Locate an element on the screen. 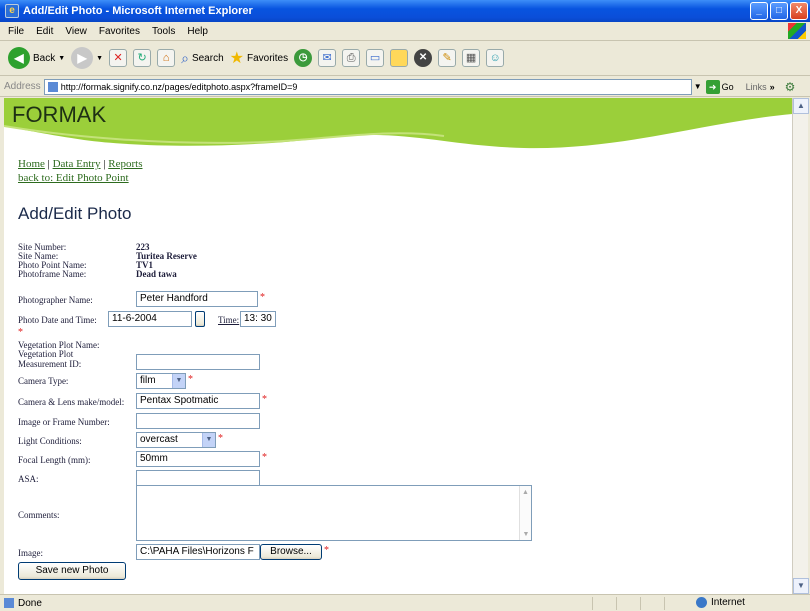 This screenshot has width=810, height=611. maximize-button: □ is located at coordinates (779, 11).